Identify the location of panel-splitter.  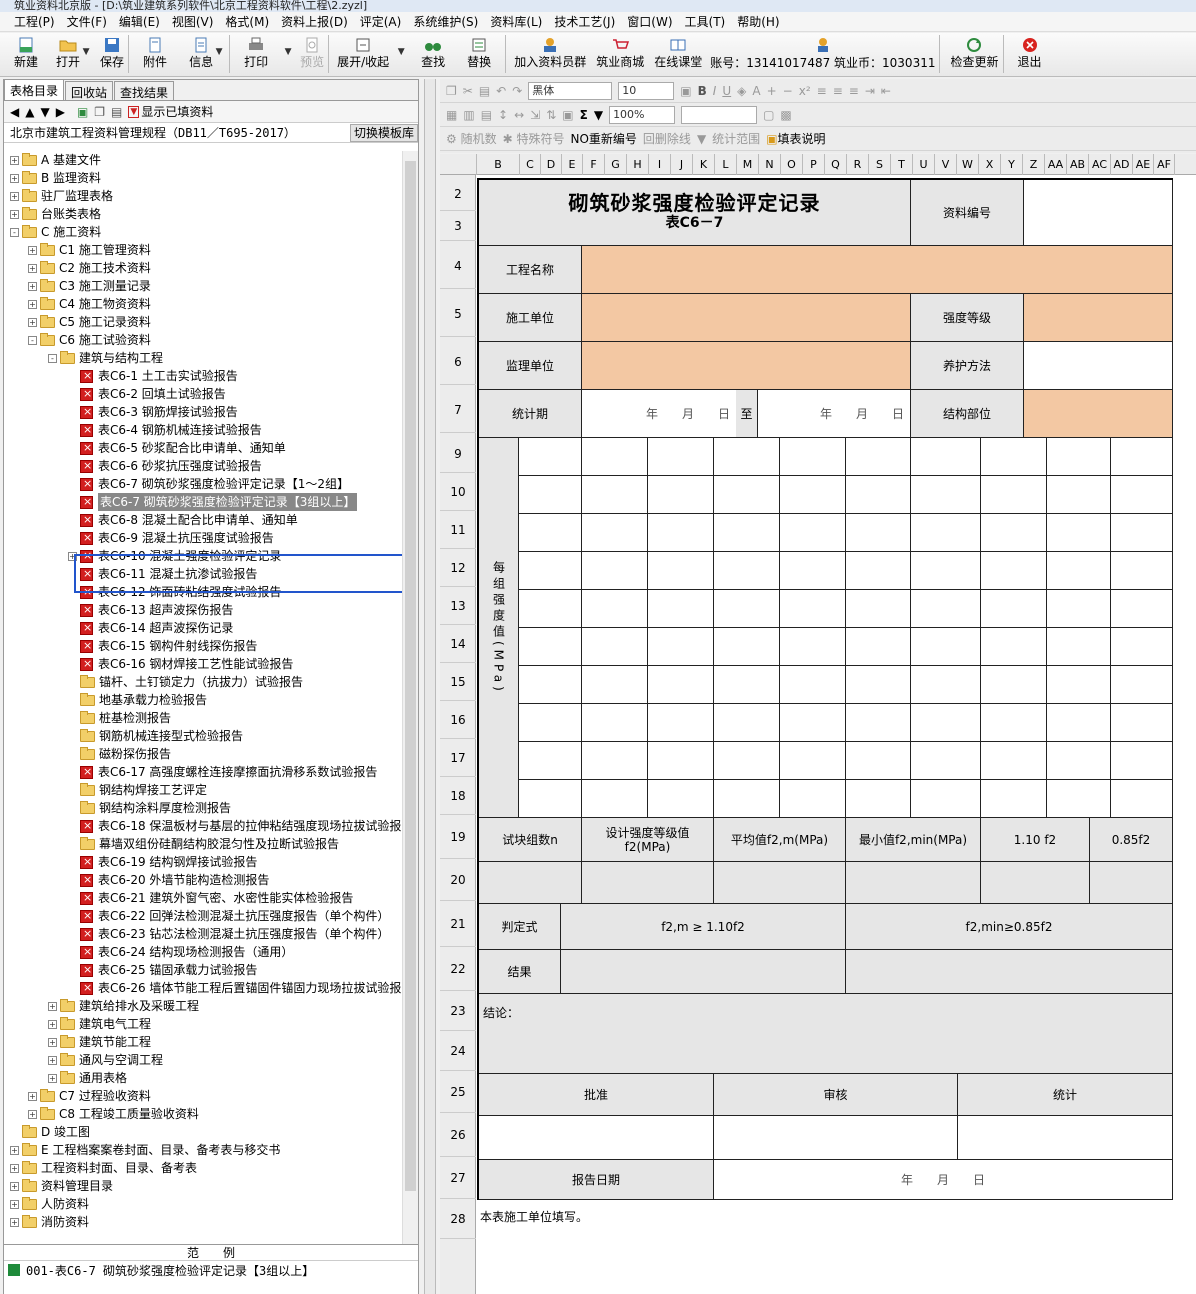
(430, 686).